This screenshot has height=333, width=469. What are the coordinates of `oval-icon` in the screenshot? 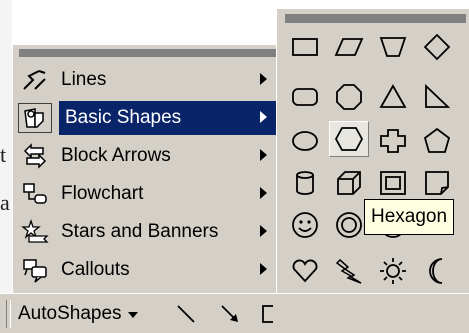 It's located at (305, 141).